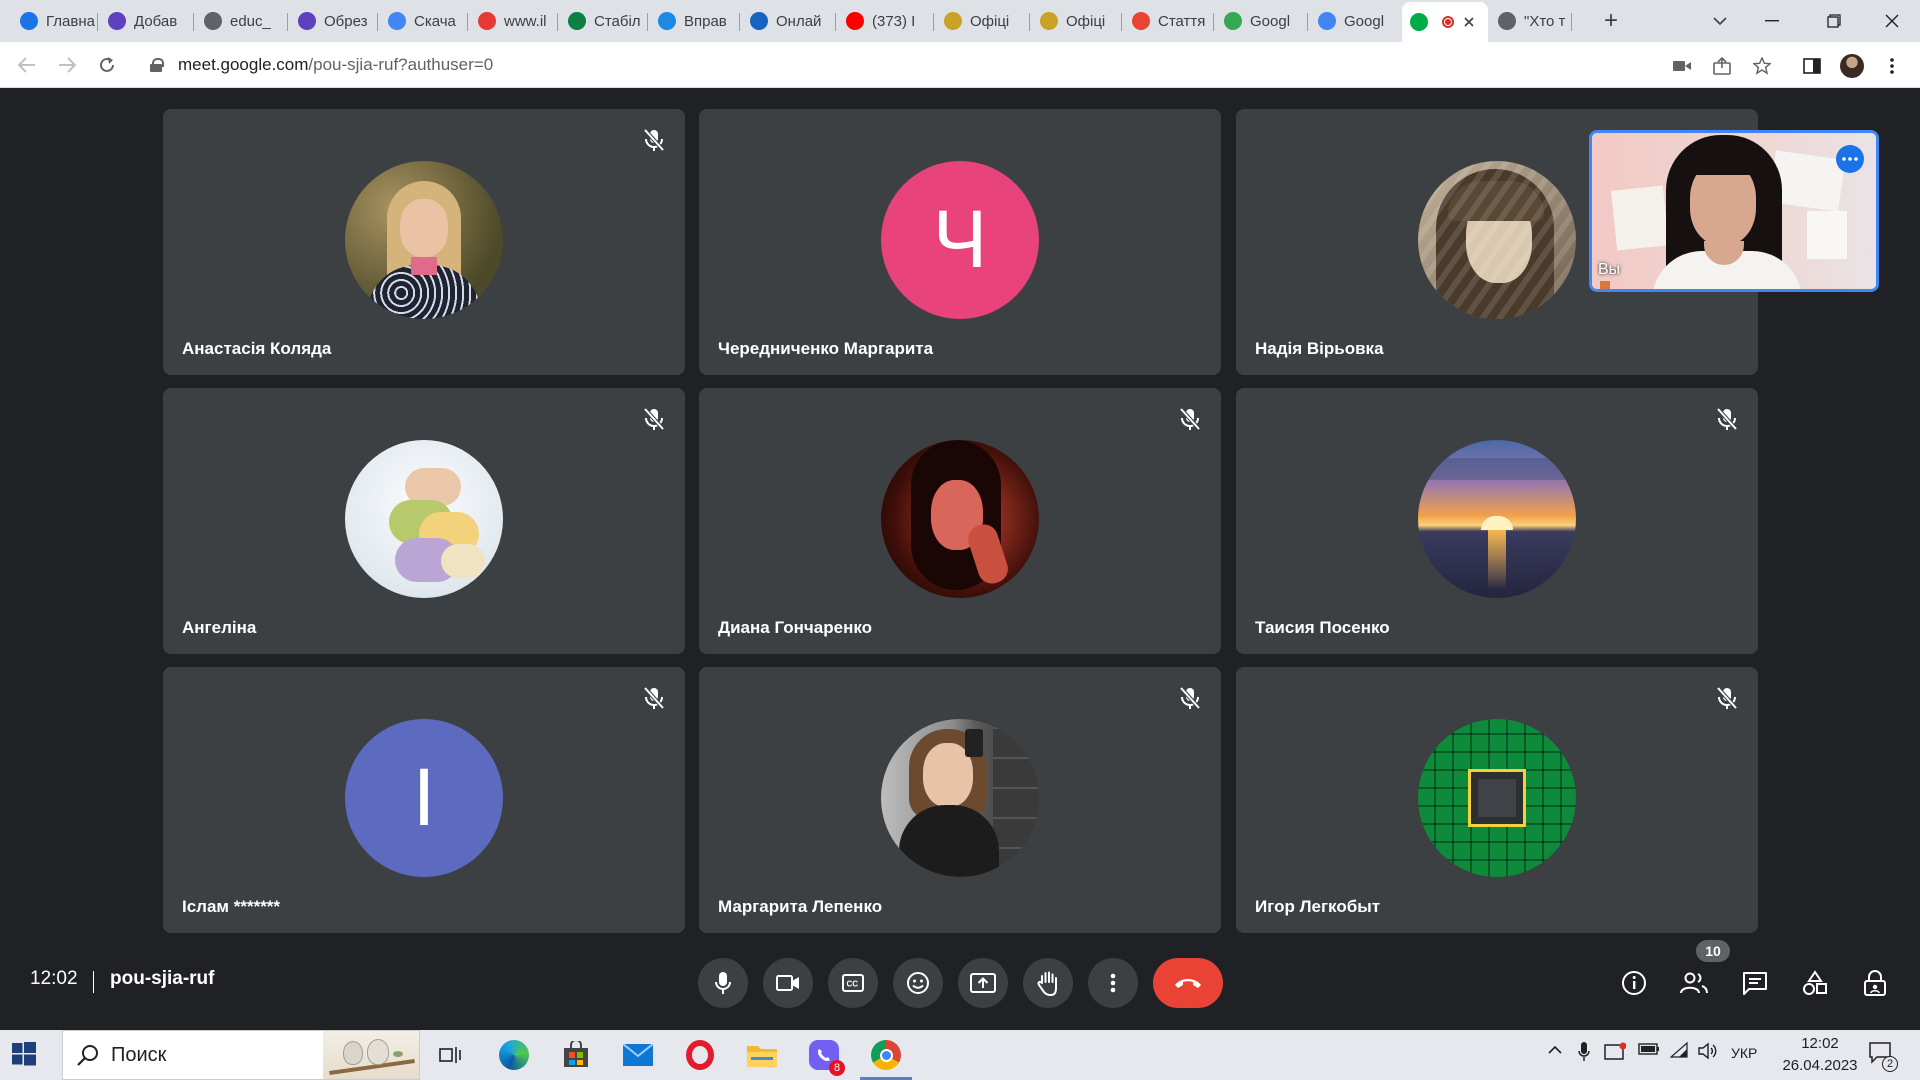  Describe the element at coordinates (241, 1055) in the screenshot. I see `taskbar-search-box: Поиск` at that location.